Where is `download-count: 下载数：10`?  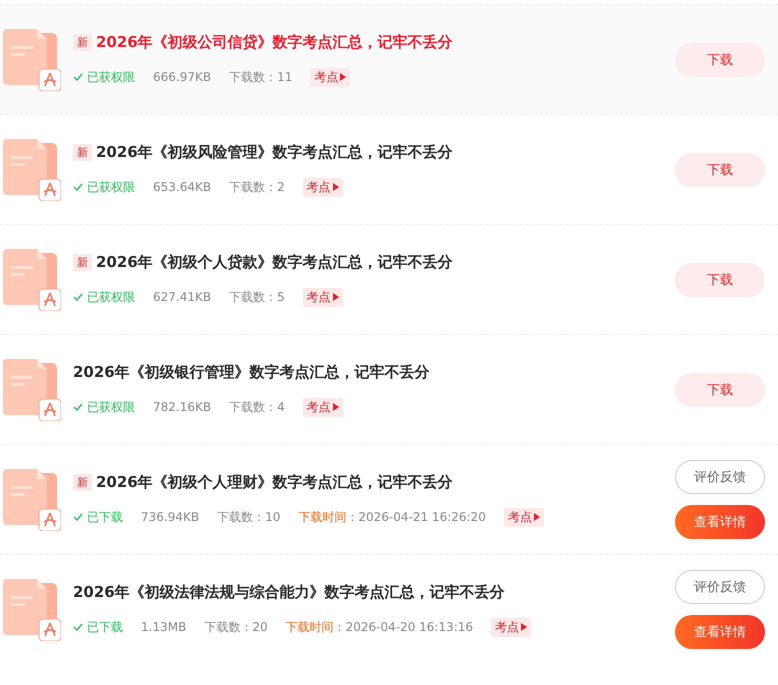 download-count: 下载数：10 is located at coordinates (248, 517).